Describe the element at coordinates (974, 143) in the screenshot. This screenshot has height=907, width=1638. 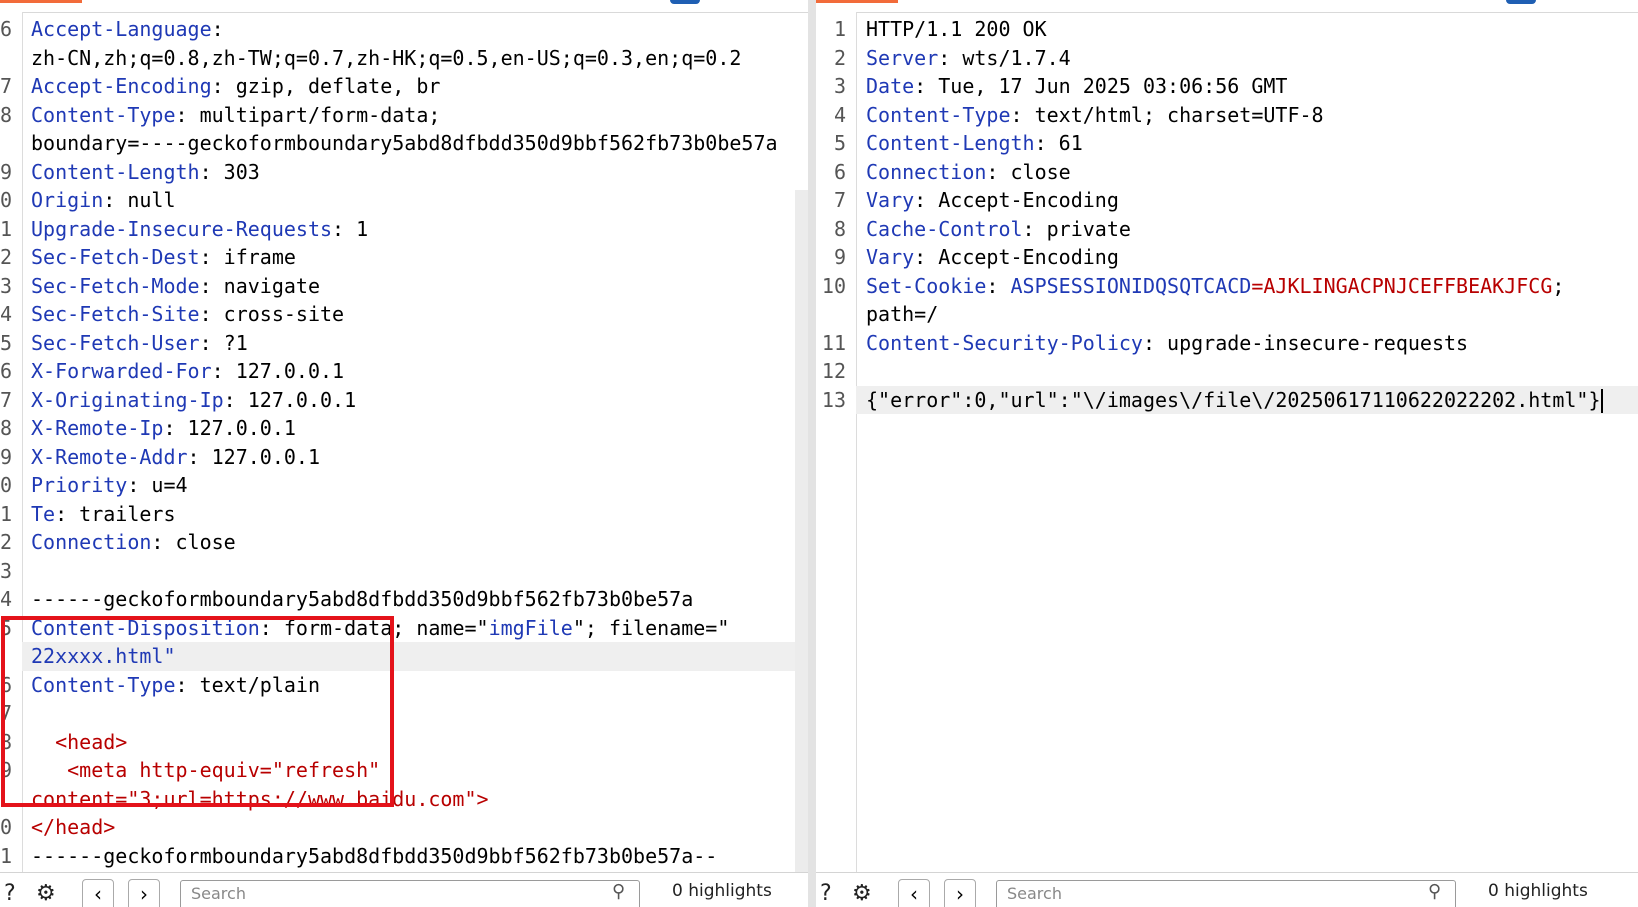
I see `line-text: Content-Length: 61` at that location.